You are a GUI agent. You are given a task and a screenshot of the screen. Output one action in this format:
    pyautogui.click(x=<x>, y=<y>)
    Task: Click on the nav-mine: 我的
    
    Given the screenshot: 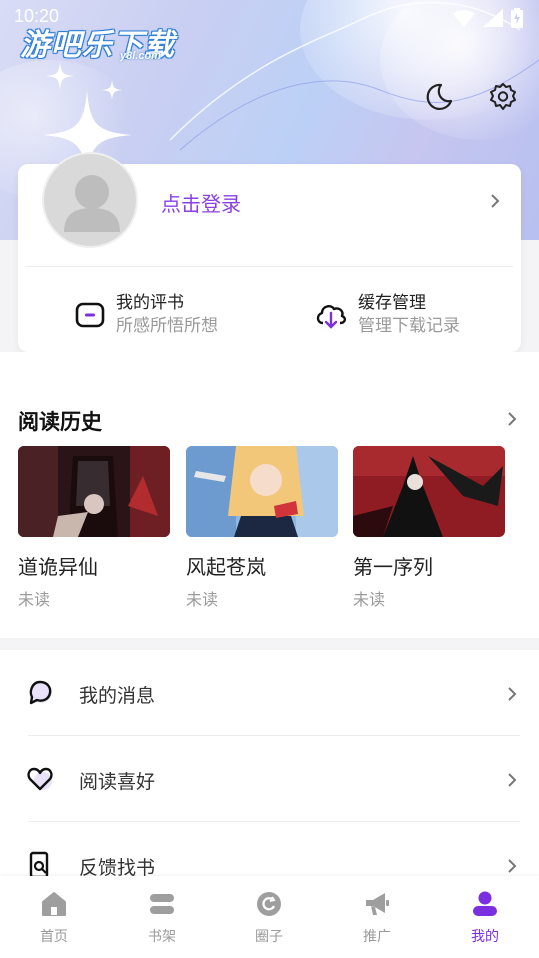 What is the action you would take?
    pyautogui.click(x=485, y=918)
    